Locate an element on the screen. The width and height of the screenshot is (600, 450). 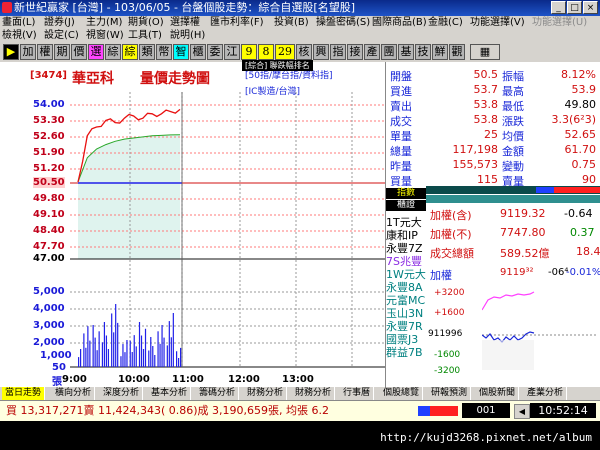
toolbar-btn-15: 8 is located at coordinates (266, 52).